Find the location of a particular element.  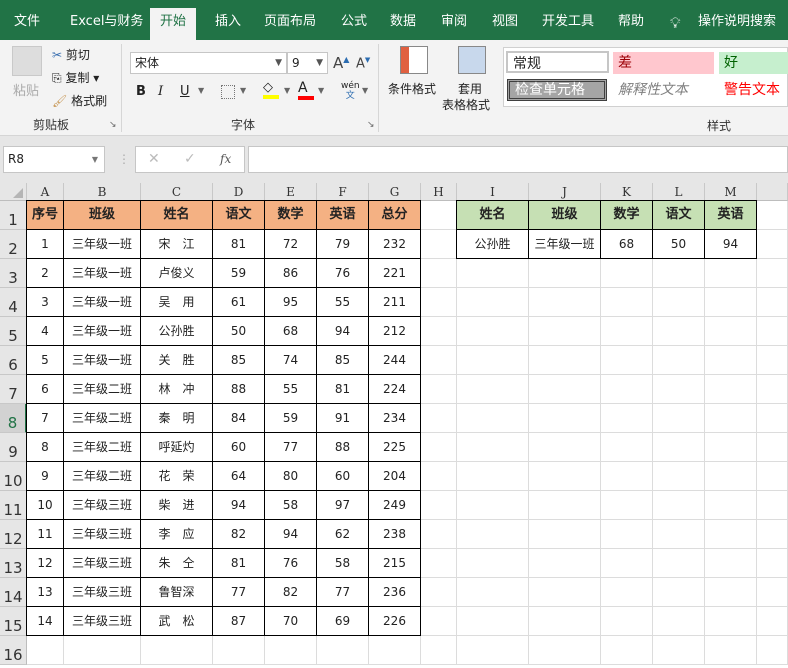

main_table-cell: 卢俊义 is located at coordinates (176, 273).